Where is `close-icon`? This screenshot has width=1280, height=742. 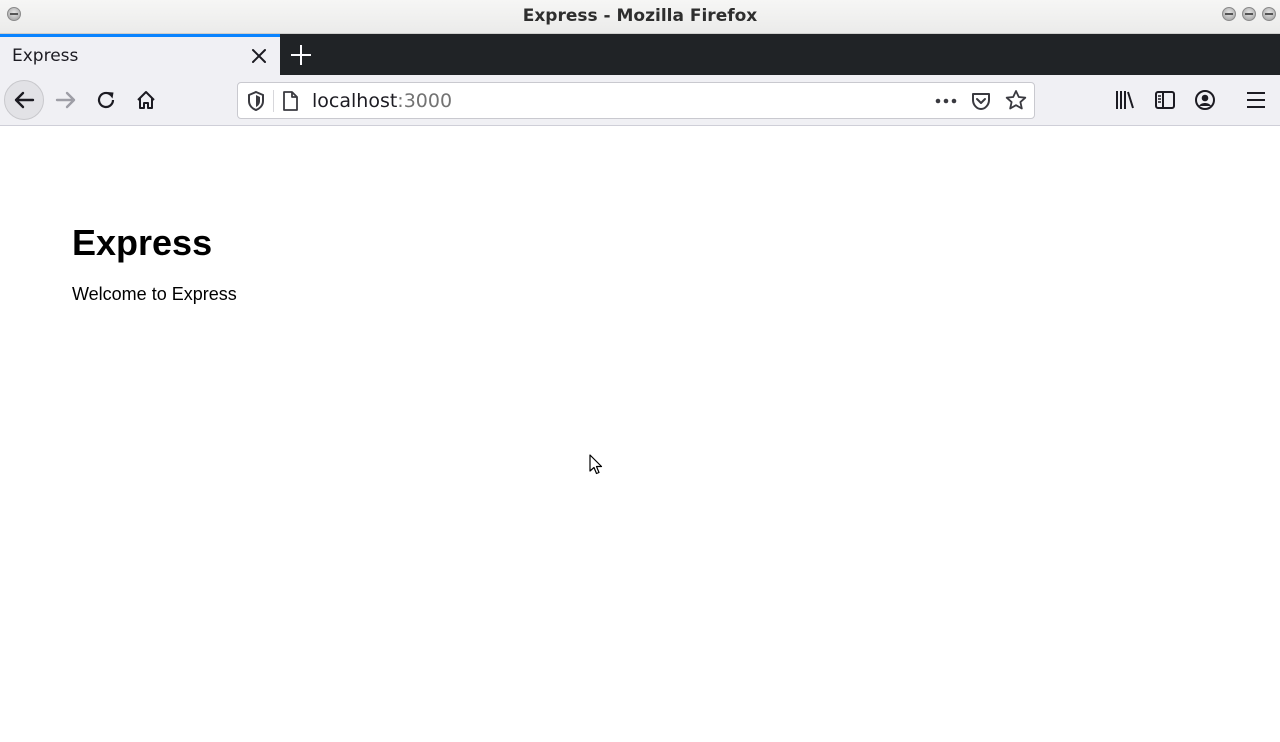
close-icon is located at coordinates (259, 56).